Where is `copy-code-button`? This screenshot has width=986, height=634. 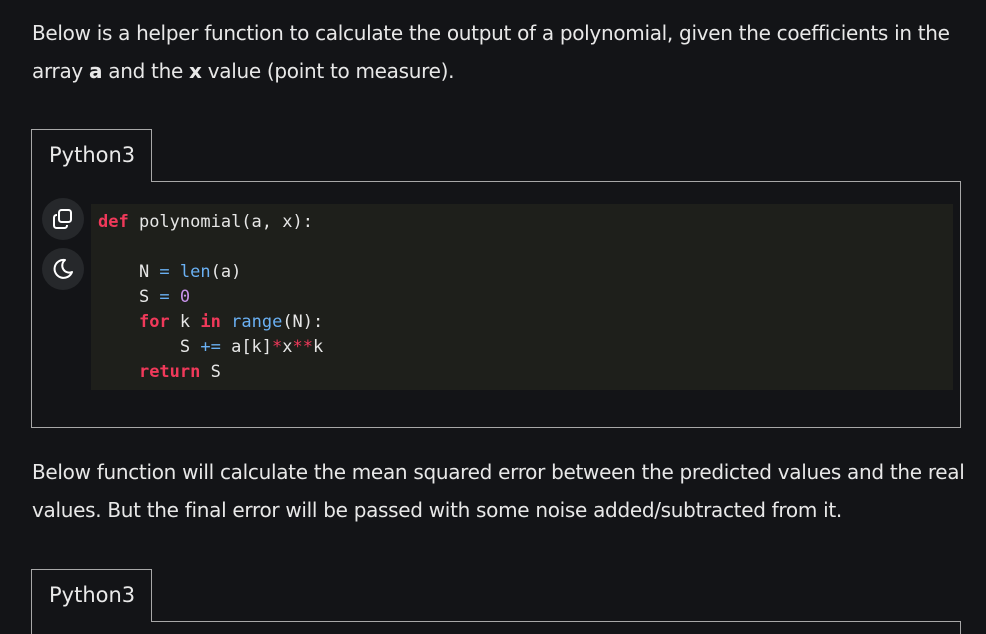
copy-code-button is located at coordinates (63, 219).